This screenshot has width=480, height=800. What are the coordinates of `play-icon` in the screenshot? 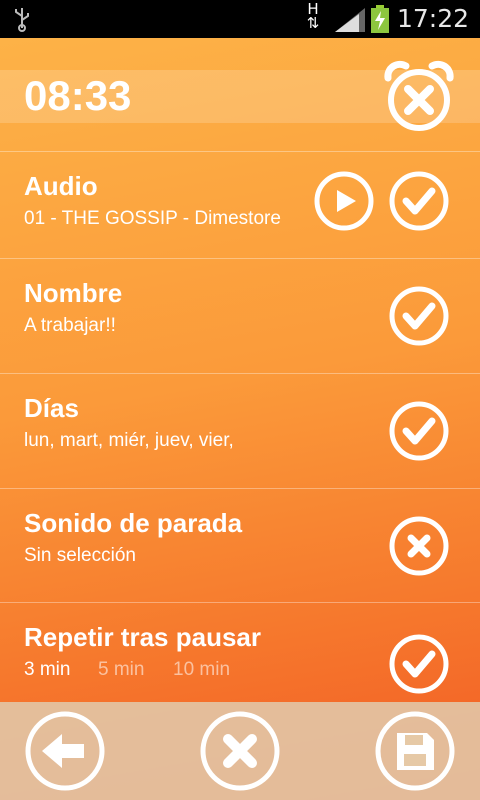 It's located at (344, 201).